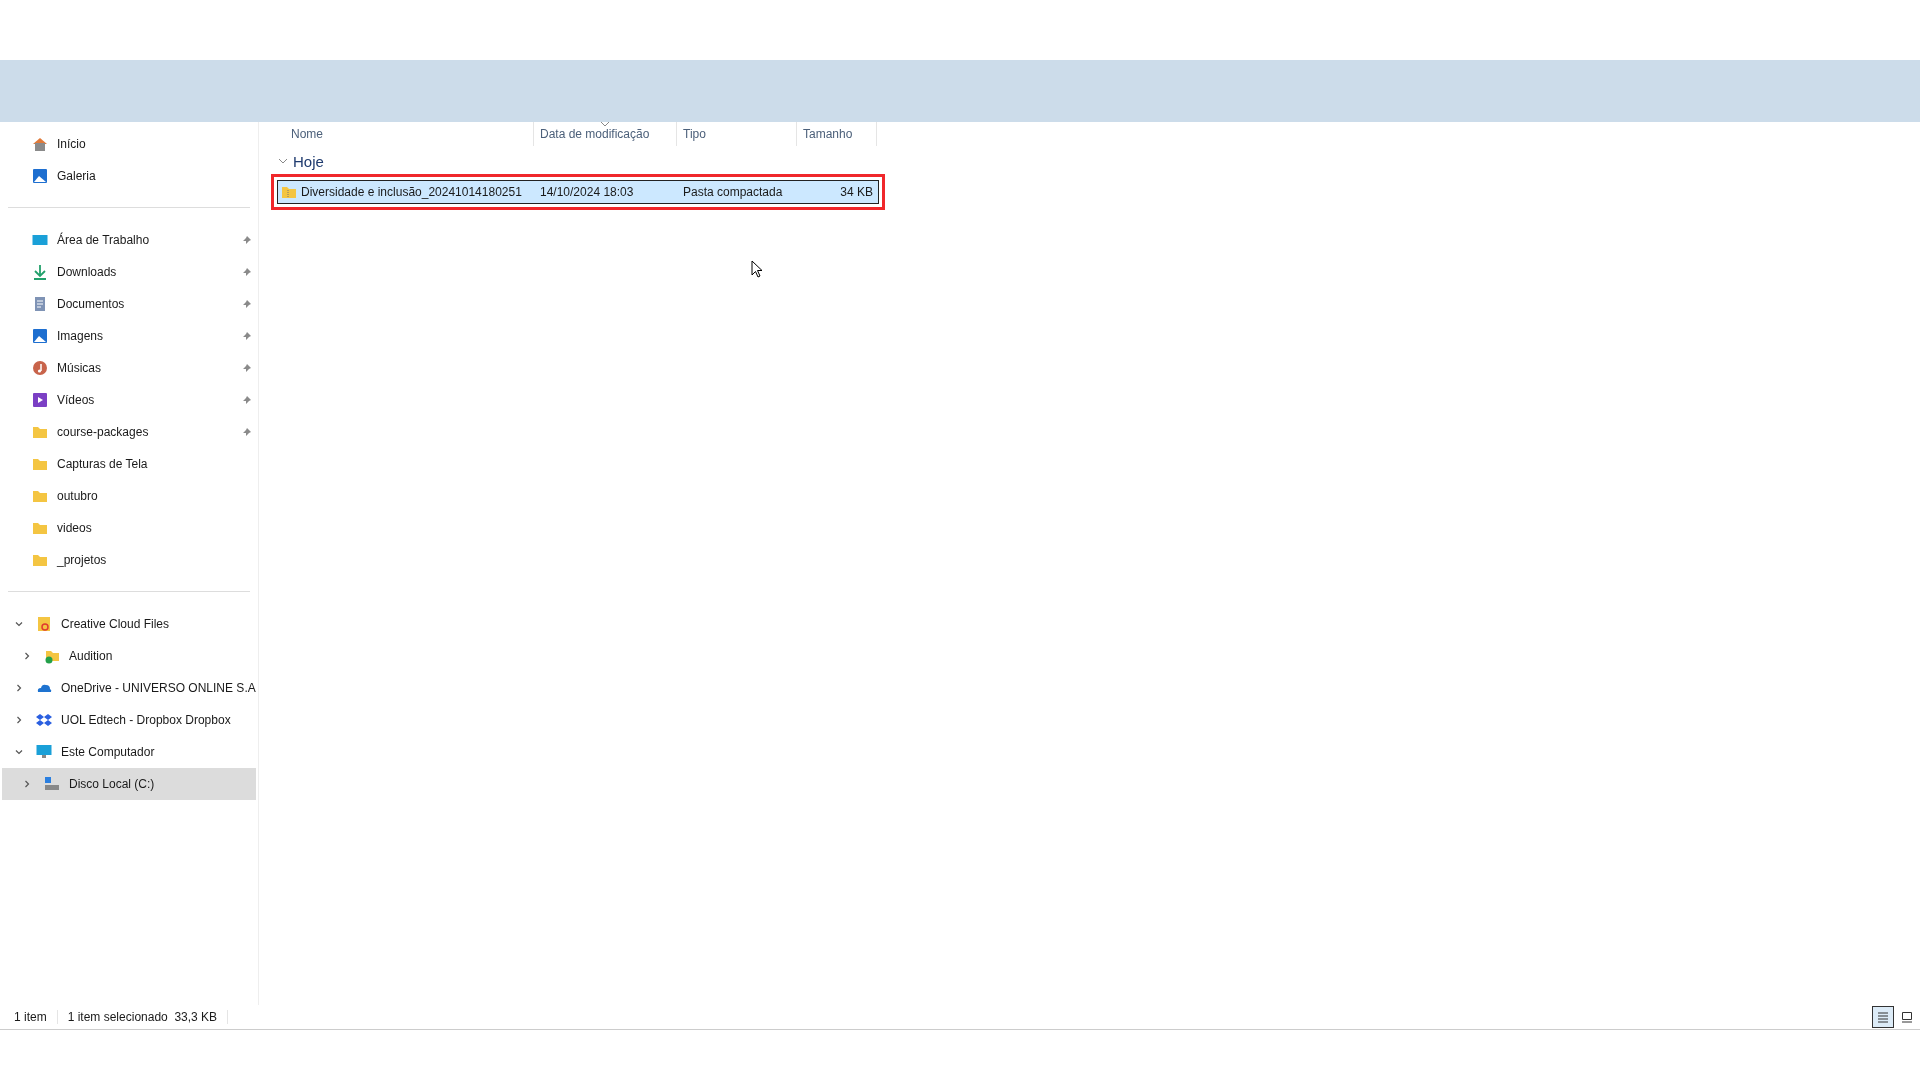  What do you see at coordinates (289, 192) in the screenshot?
I see `zip-folder-icon` at bounding box center [289, 192].